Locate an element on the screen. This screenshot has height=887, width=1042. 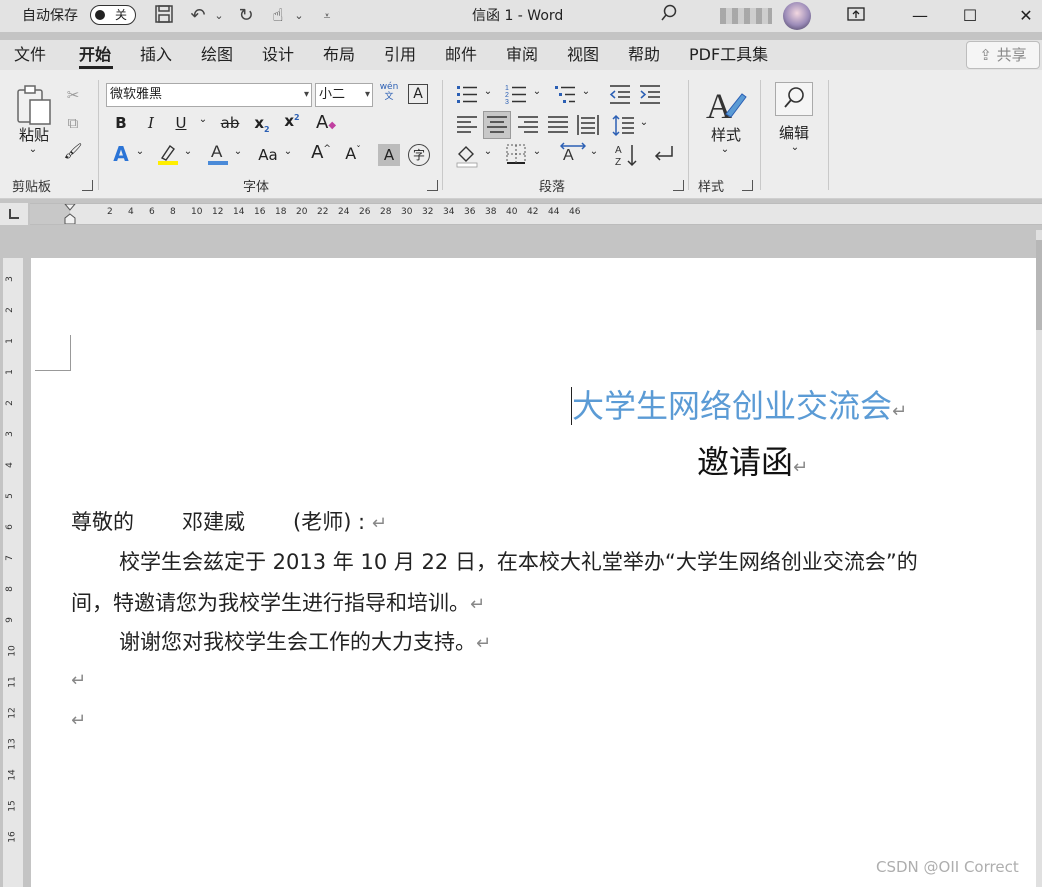
copy-icon: ⧉ is located at coordinates (73, 123).